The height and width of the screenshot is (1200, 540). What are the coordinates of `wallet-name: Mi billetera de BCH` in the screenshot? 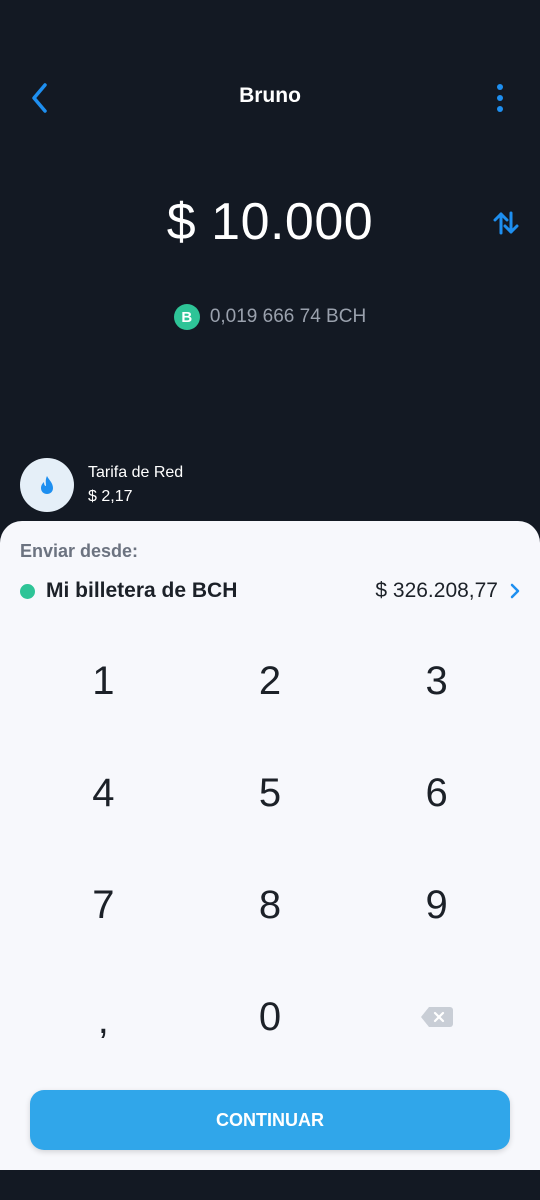 It's located at (142, 590).